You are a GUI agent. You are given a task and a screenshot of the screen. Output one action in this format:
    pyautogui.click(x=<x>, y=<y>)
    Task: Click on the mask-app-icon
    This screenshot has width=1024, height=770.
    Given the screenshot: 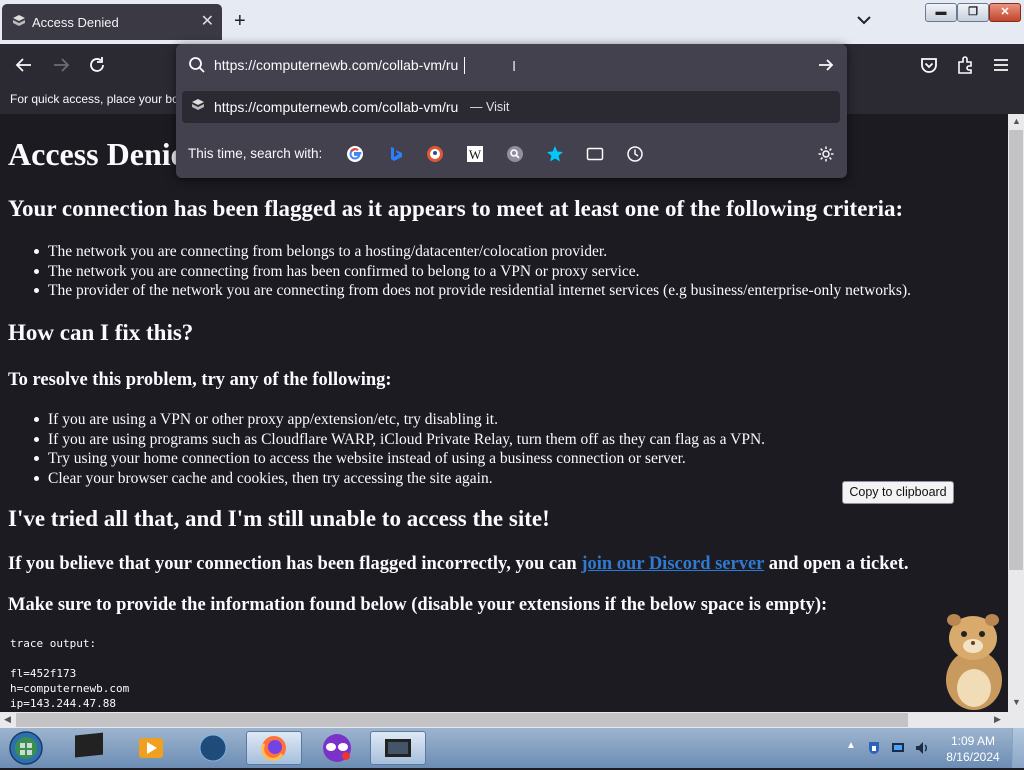 What is the action you would take?
    pyautogui.click(x=337, y=748)
    